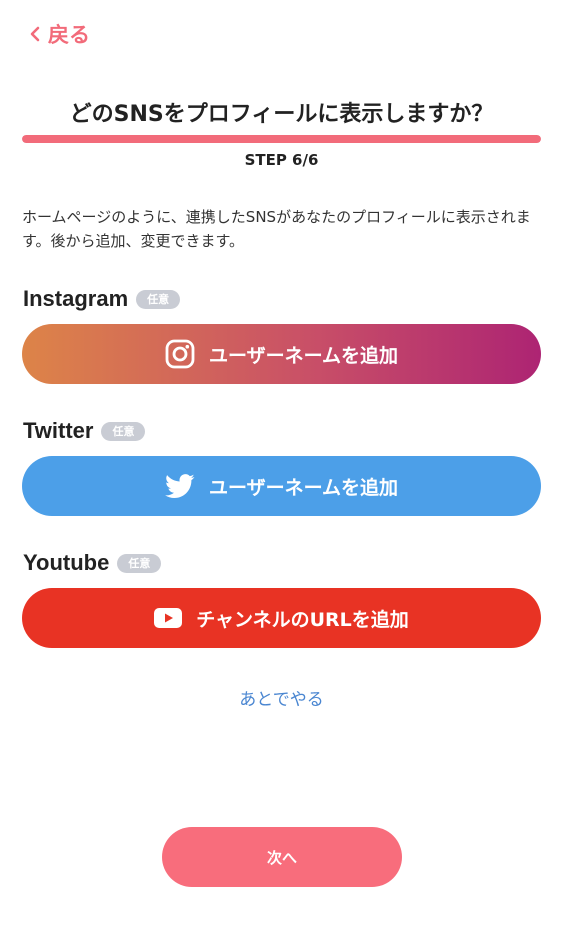 This screenshot has height=950, width=563. I want to click on add-youtube-label: チャンネルのURLを追加, so click(302, 619).